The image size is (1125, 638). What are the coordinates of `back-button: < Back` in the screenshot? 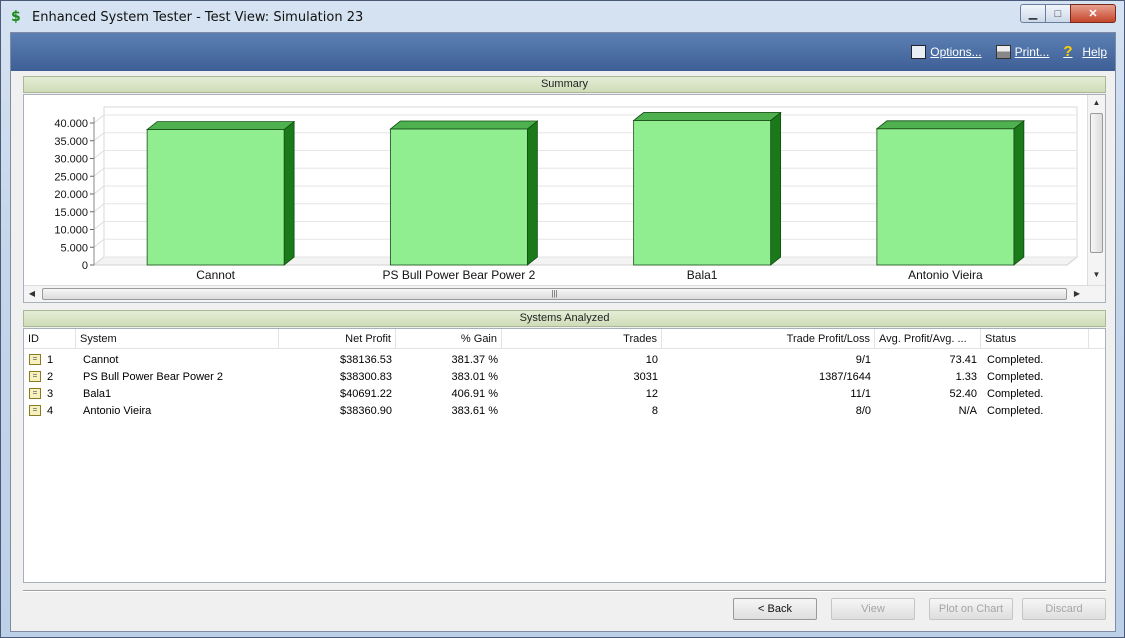 It's located at (775, 609).